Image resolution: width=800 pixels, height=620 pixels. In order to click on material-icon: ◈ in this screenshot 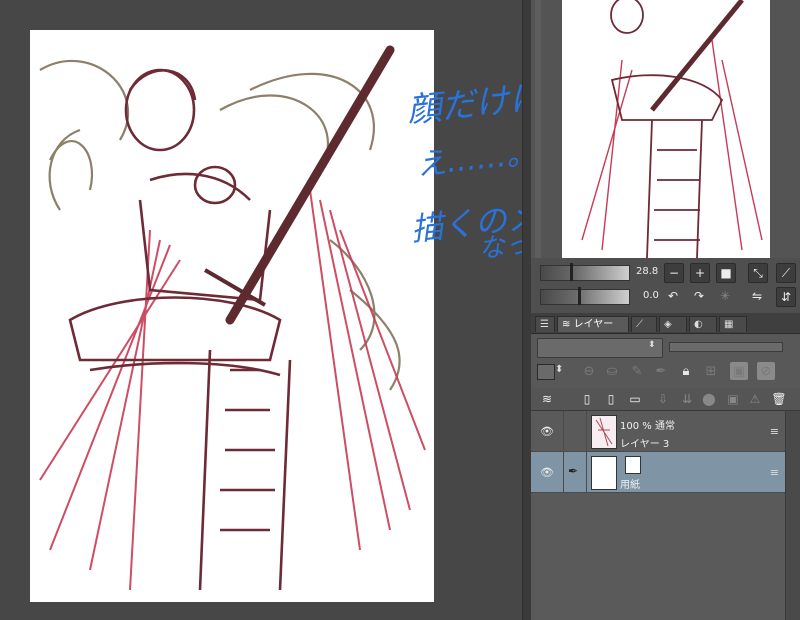, I will do `click(668, 324)`.